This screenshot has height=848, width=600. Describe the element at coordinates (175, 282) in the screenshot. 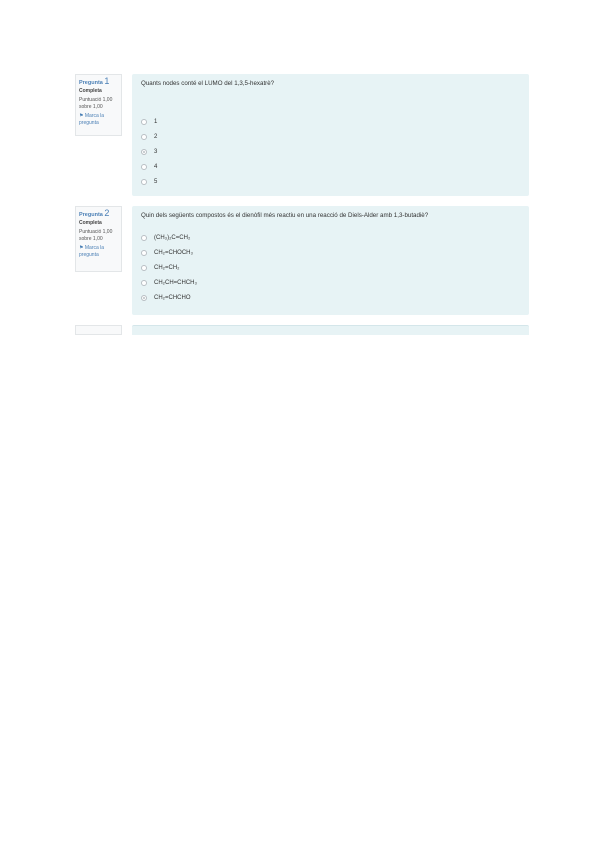

I see `answer-label: CH₂CH=CHCH₃` at that location.